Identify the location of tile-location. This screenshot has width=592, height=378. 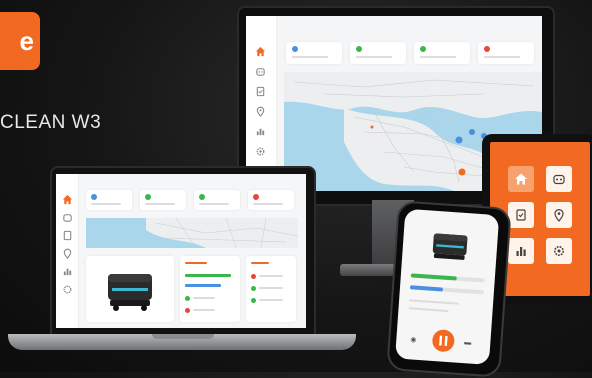
(559, 215).